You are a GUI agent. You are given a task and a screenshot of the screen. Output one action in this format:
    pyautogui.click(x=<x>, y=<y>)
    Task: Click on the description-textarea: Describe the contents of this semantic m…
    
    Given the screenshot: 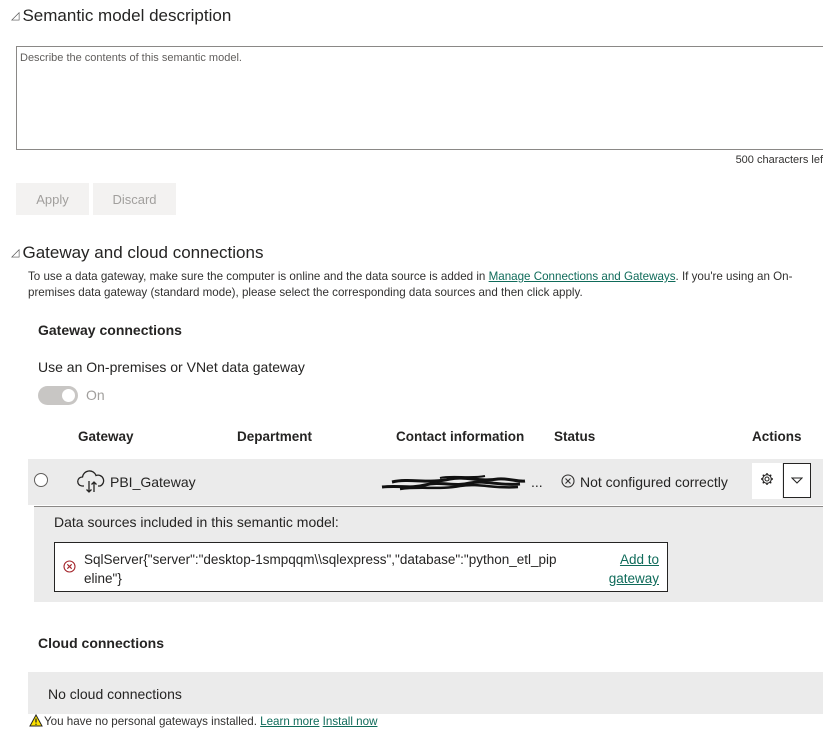 What is the action you would take?
    pyautogui.click(x=419, y=98)
    